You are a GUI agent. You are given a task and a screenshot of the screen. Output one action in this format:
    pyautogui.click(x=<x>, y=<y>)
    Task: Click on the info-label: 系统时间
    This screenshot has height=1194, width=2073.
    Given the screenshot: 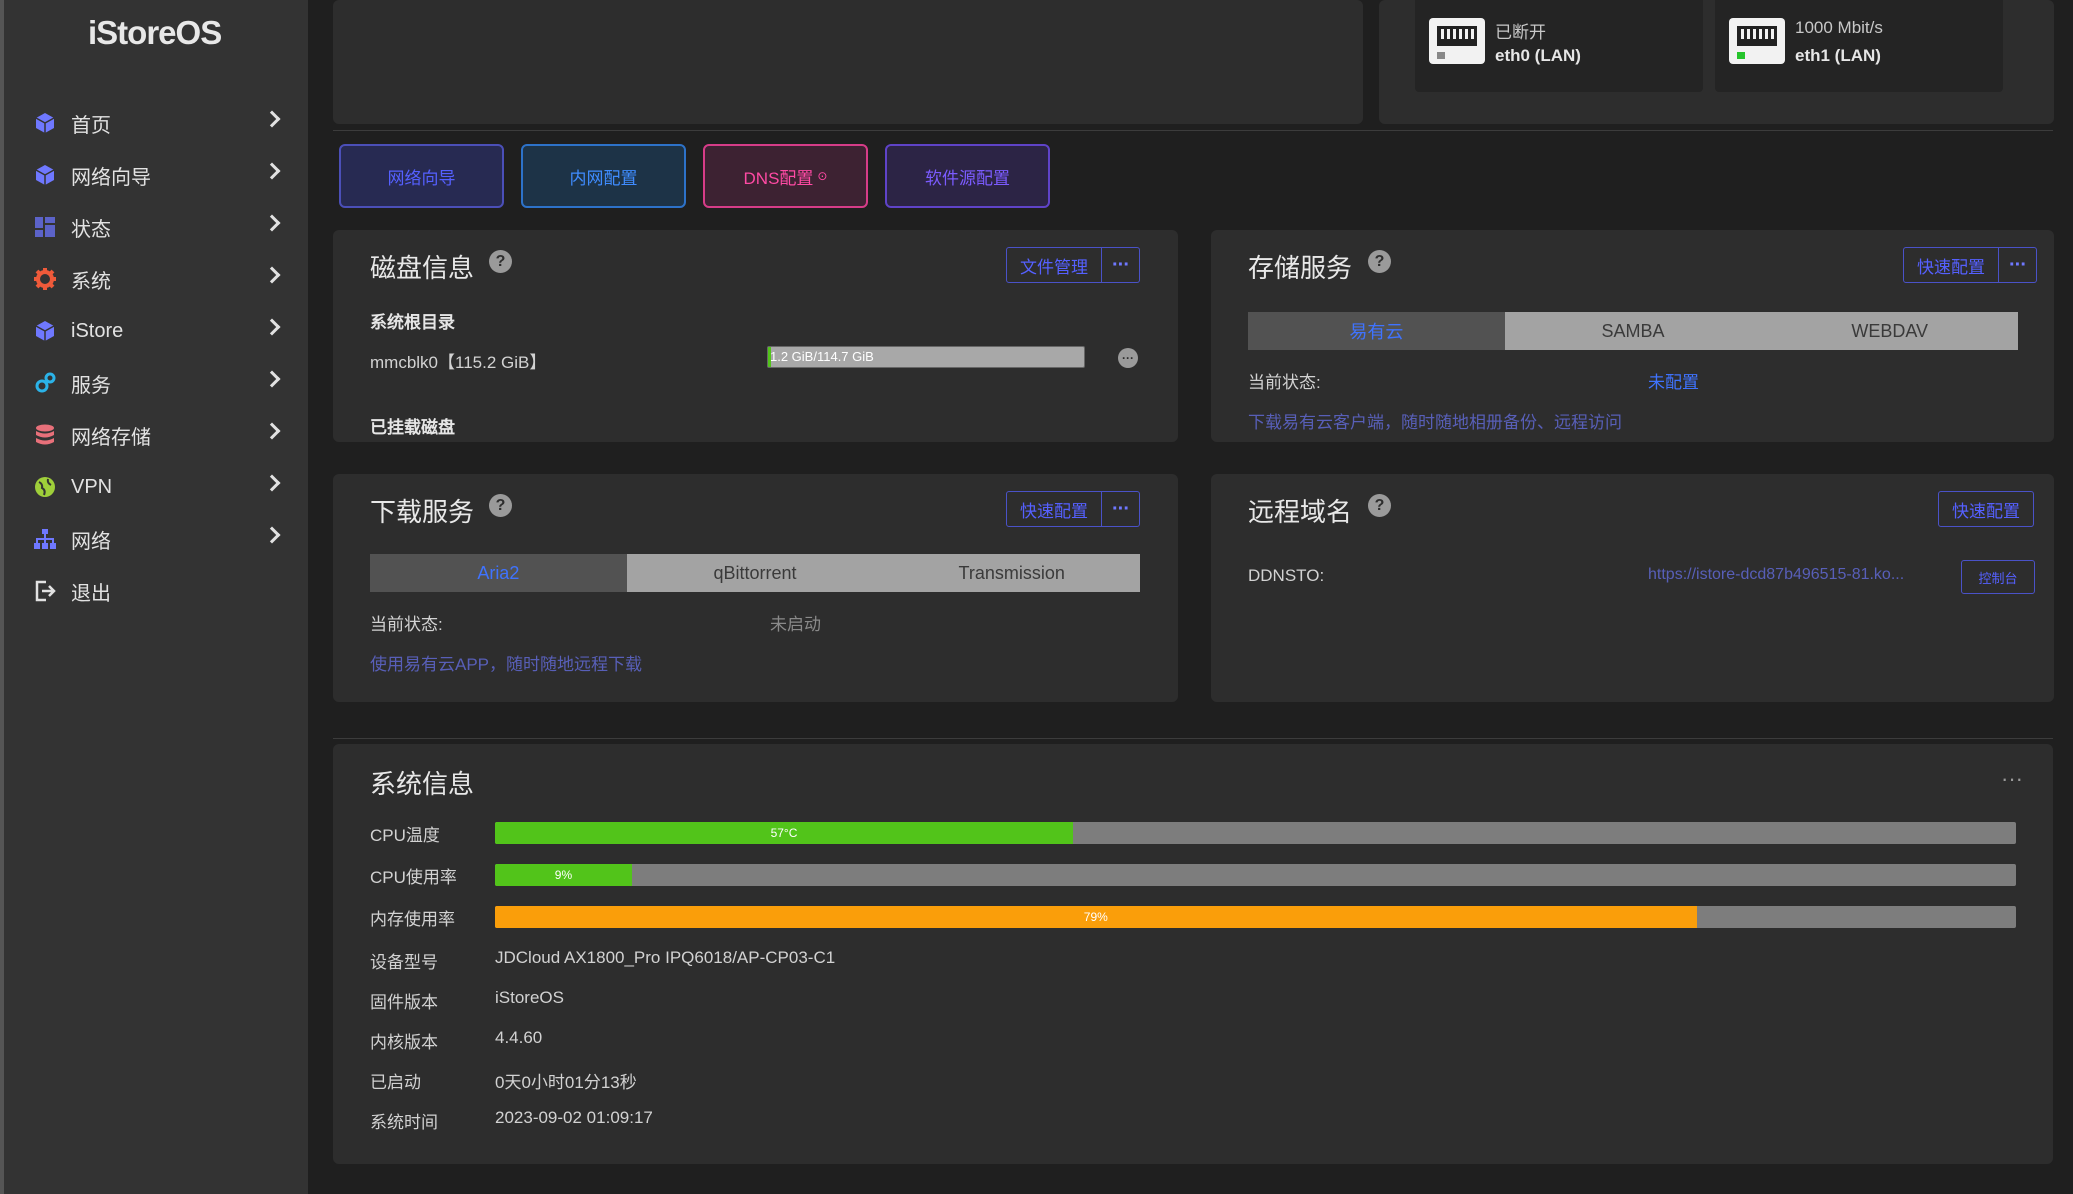 What is the action you would take?
    pyautogui.click(x=404, y=1122)
    